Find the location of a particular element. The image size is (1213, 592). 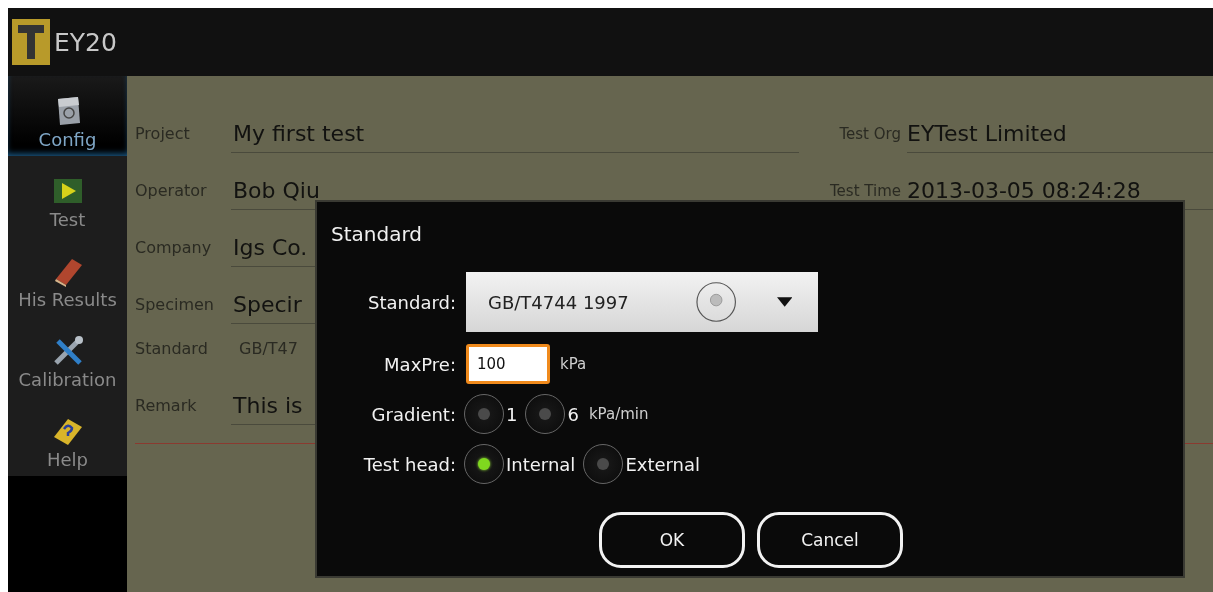

field-label: Test head: is located at coordinates (409, 464).